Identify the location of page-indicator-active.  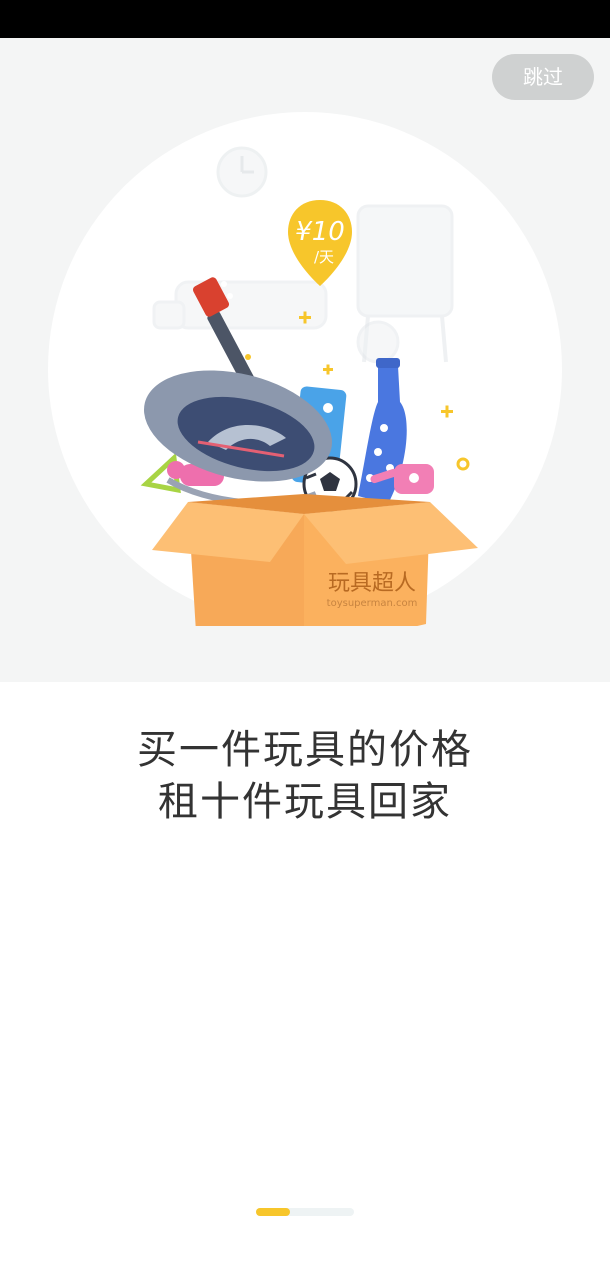
(273, 1212).